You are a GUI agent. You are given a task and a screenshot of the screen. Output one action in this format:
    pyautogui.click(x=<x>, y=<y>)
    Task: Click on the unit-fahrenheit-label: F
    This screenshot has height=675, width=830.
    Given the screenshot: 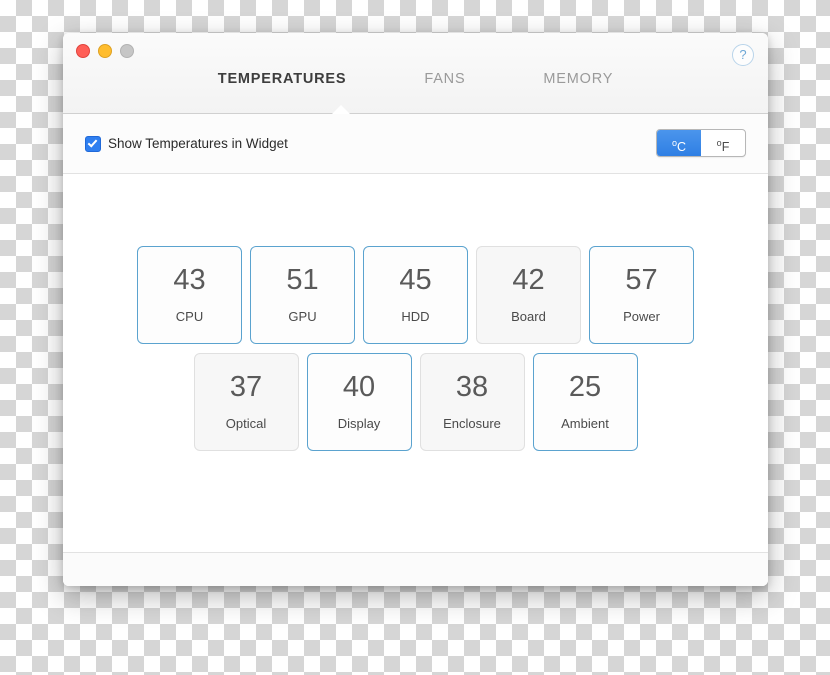 What is the action you would take?
    pyautogui.click(x=725, y=147)
    